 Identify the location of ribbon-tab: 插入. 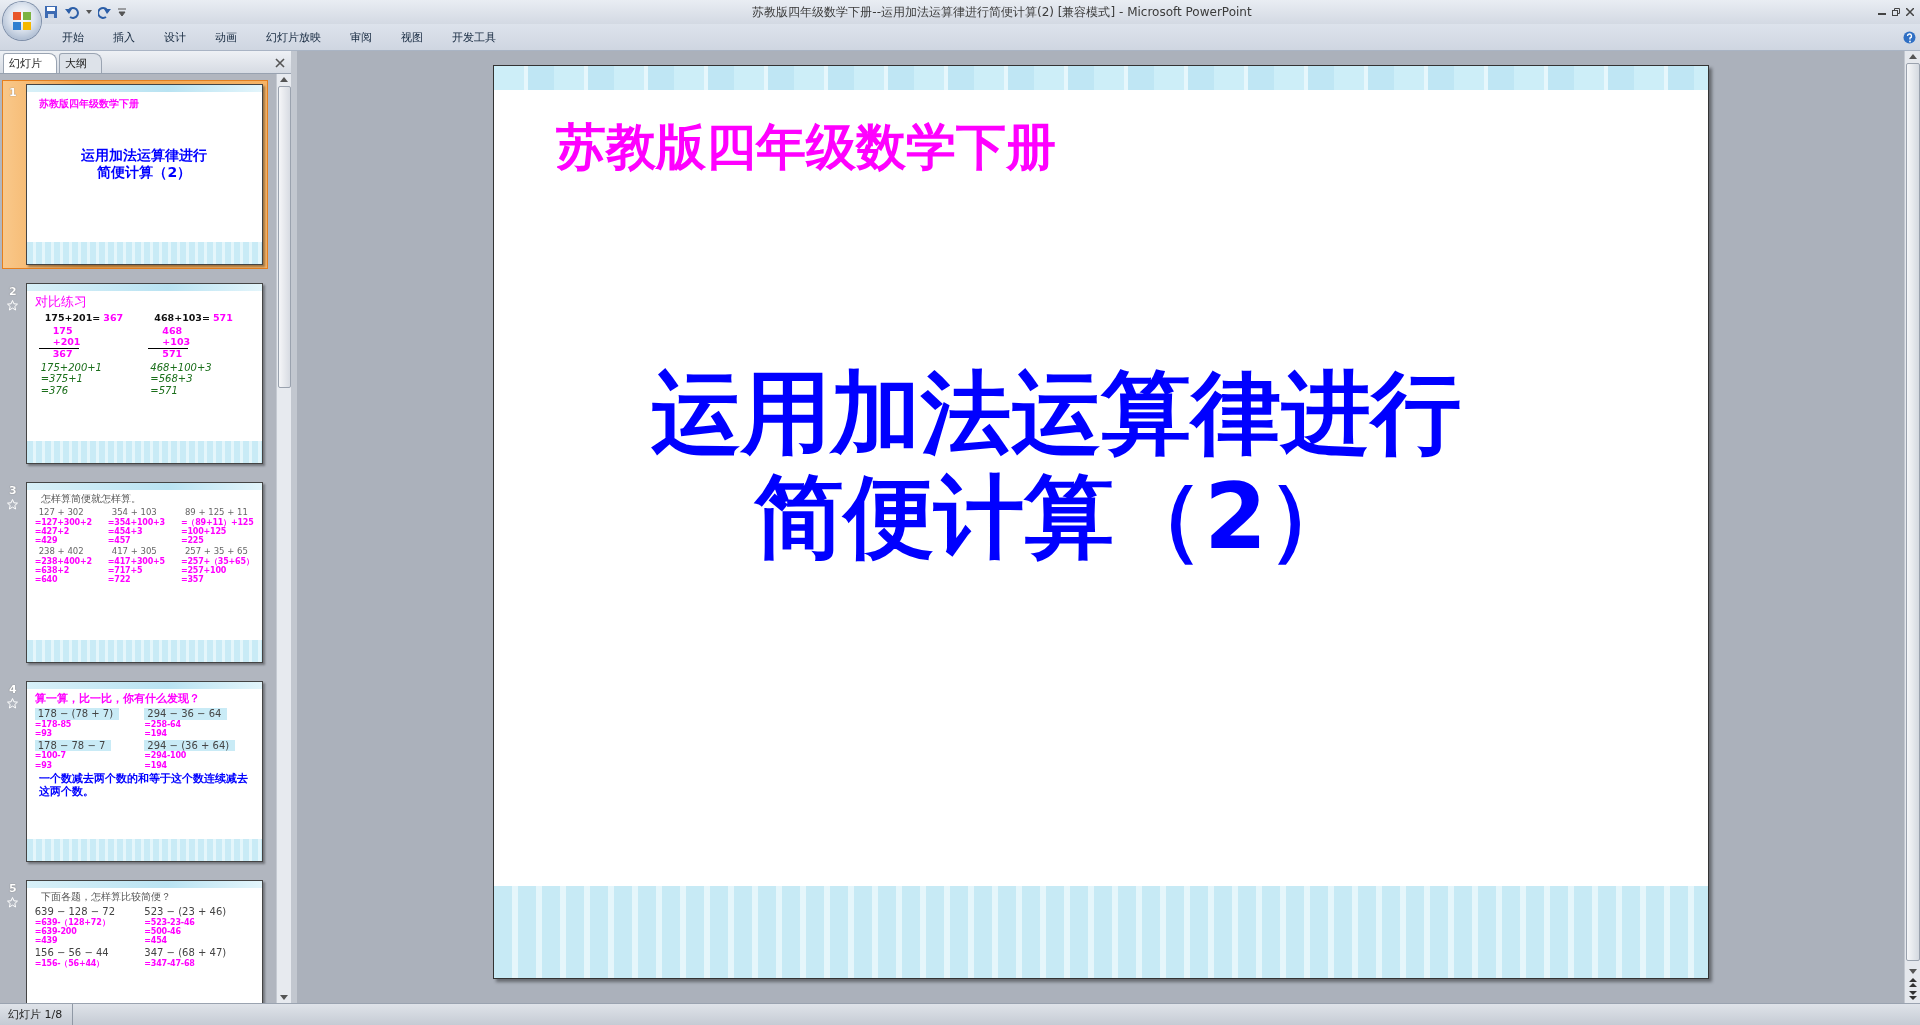
(123, 37).